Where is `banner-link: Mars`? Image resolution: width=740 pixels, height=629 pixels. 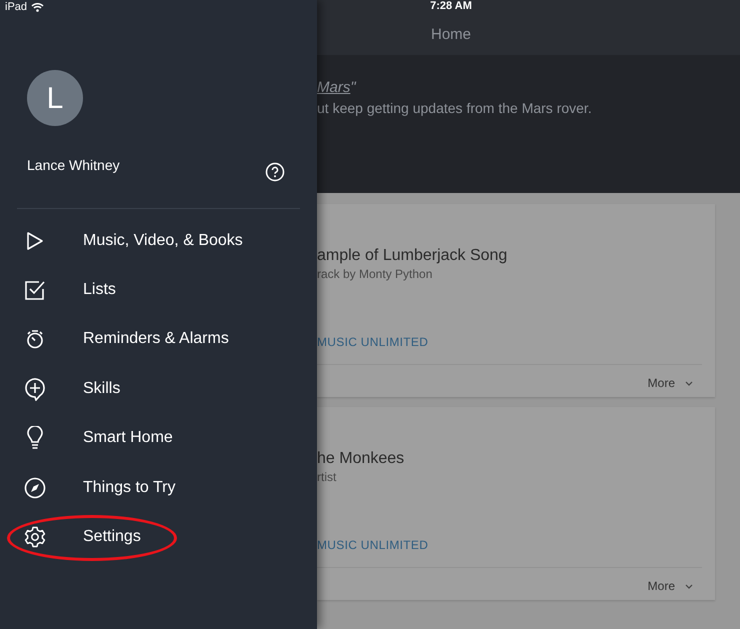
banner-link: Mars is located at coordinates (333, 87).